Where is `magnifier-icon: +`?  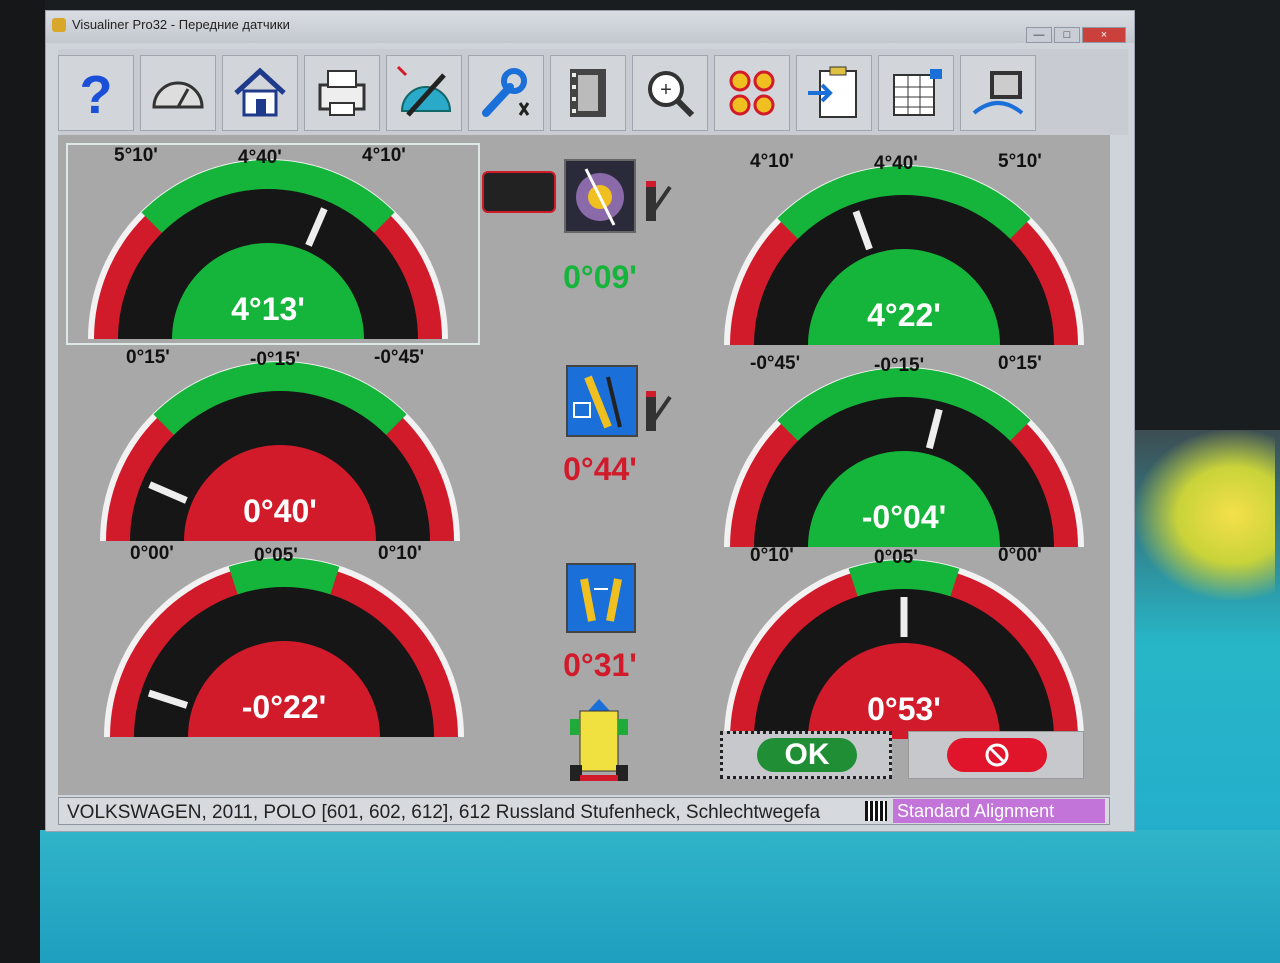
magnifier-icon: + is located at coordinates (671, 94).